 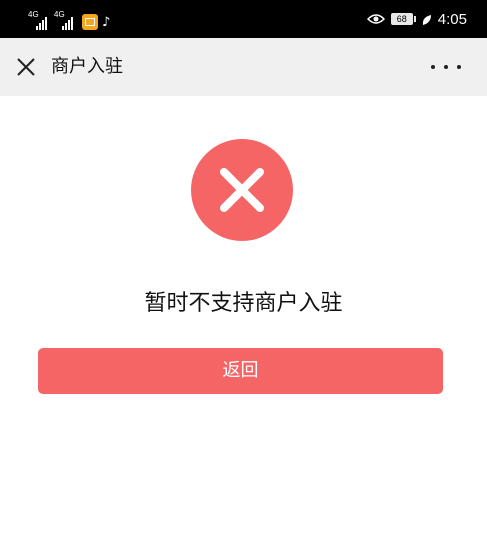 I want to click on back-button: 返回, so click(x=240, y=371).